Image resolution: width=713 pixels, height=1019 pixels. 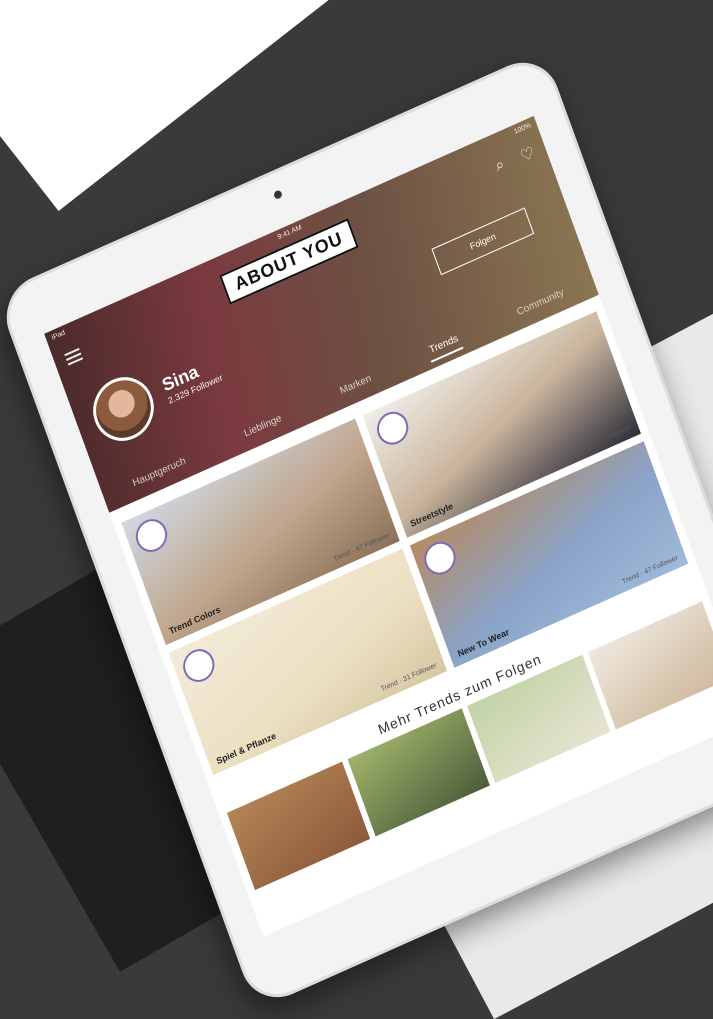 What do you see at coordinates (515, 160) in the screenshot?
I see `top-icons: ⌕ ♡` at bounding box center [515, 160].